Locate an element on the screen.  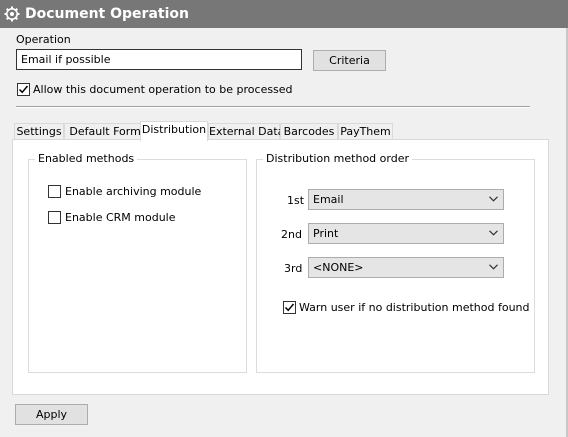
ordinal-3rd: 3rd is located at coordinates (293, 268).